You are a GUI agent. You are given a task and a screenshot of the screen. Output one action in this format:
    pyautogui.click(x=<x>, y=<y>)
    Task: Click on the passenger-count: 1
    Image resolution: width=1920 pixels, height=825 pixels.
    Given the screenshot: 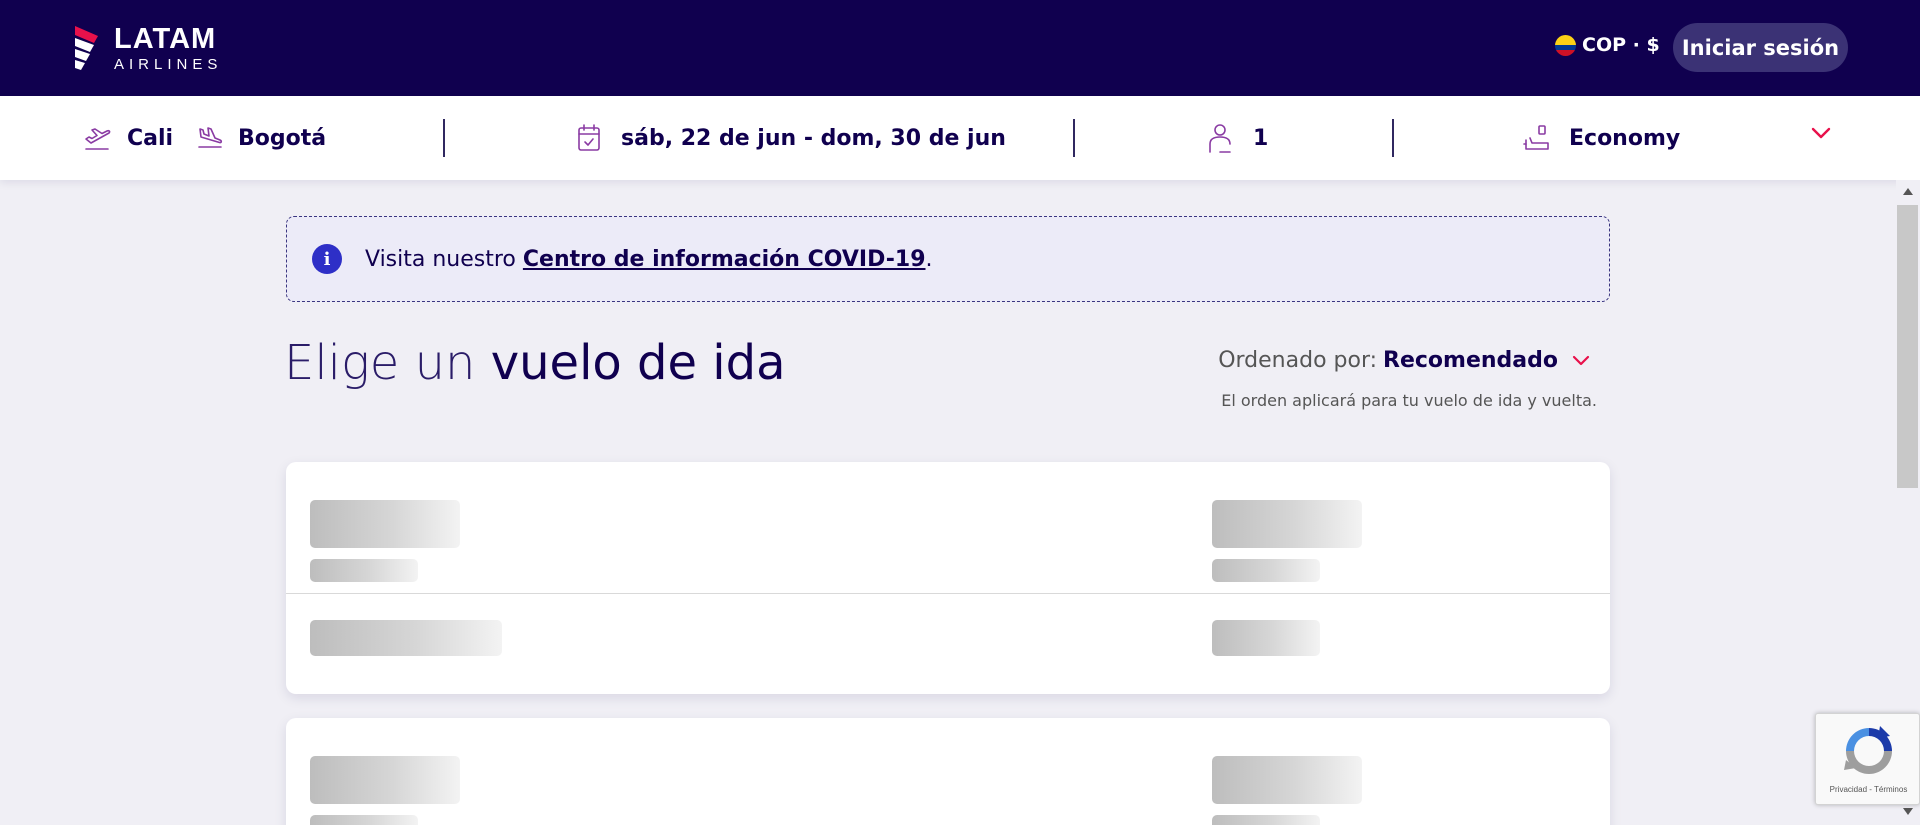 What is the action you would take?
    pyautogui.click(x=1261, y=138)
    